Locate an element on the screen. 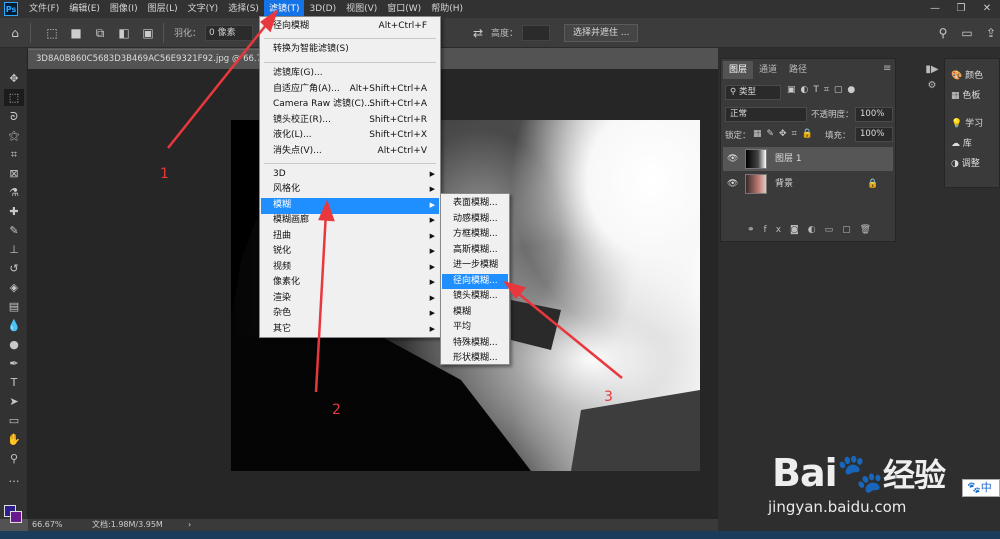 The width and height of the screenshot is (1000, 539). ime-indicator: 🐾中 is located at coordinates (981, 488).